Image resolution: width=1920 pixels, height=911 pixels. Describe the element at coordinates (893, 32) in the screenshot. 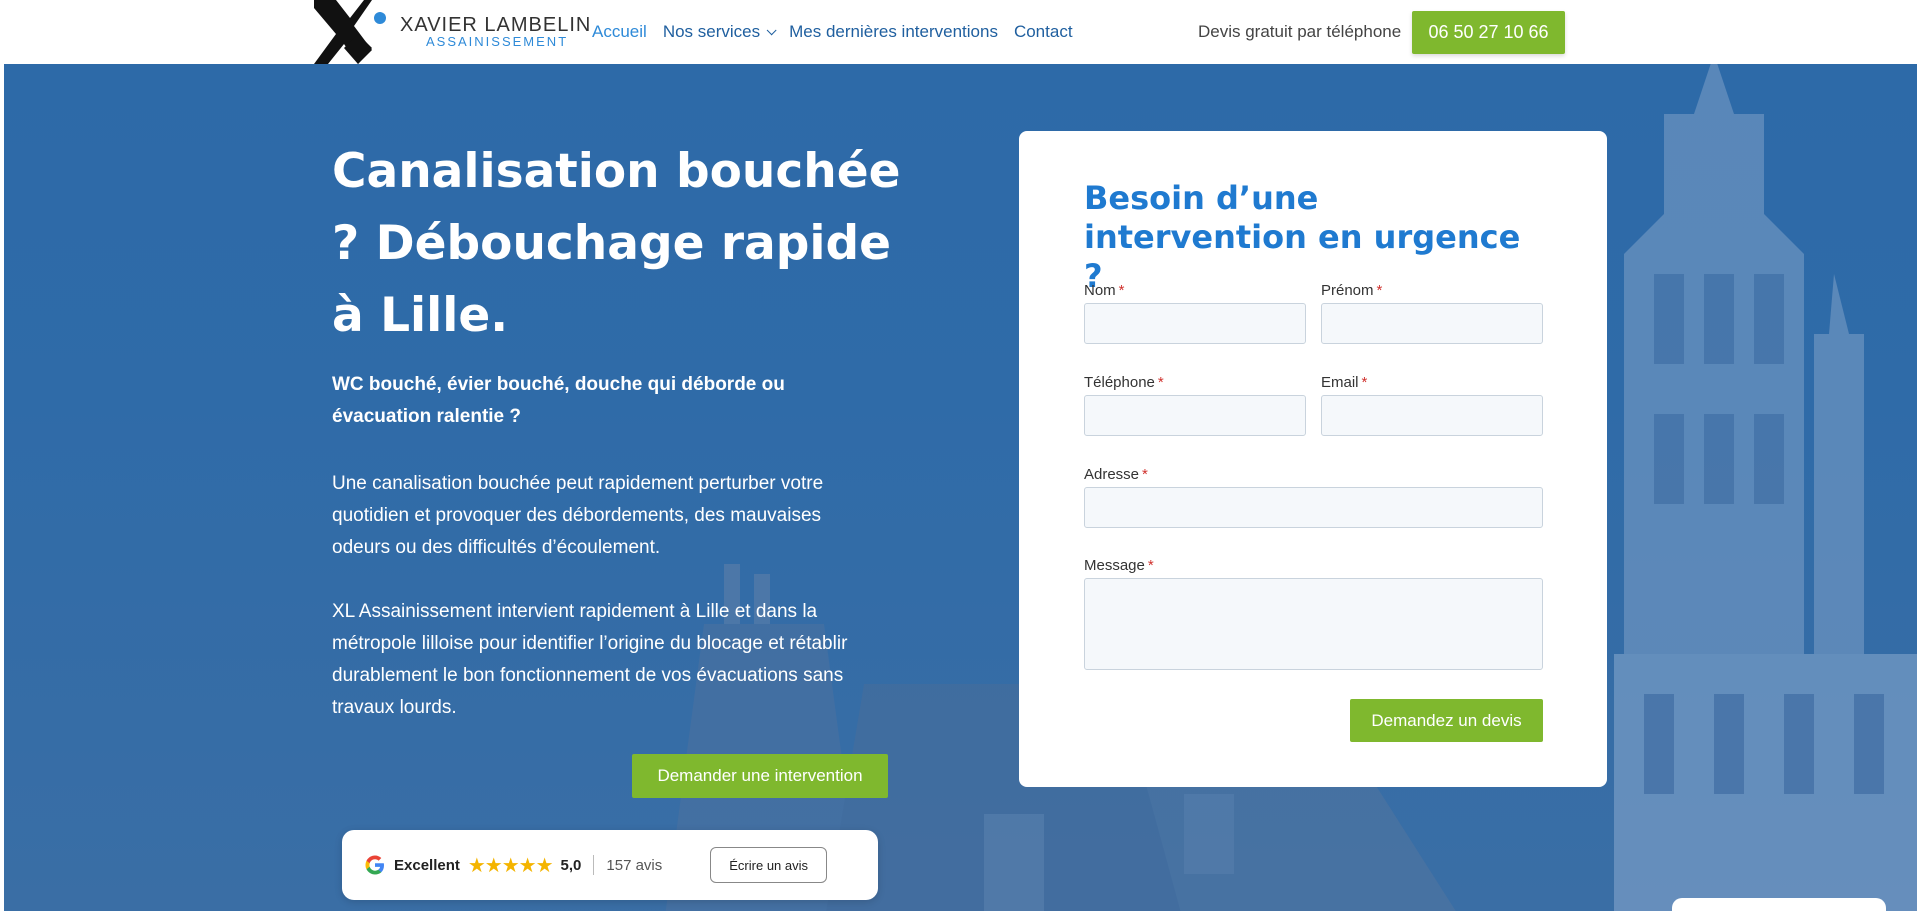

I see `nav-item-interventions: Mes dernières interventions` at that location.